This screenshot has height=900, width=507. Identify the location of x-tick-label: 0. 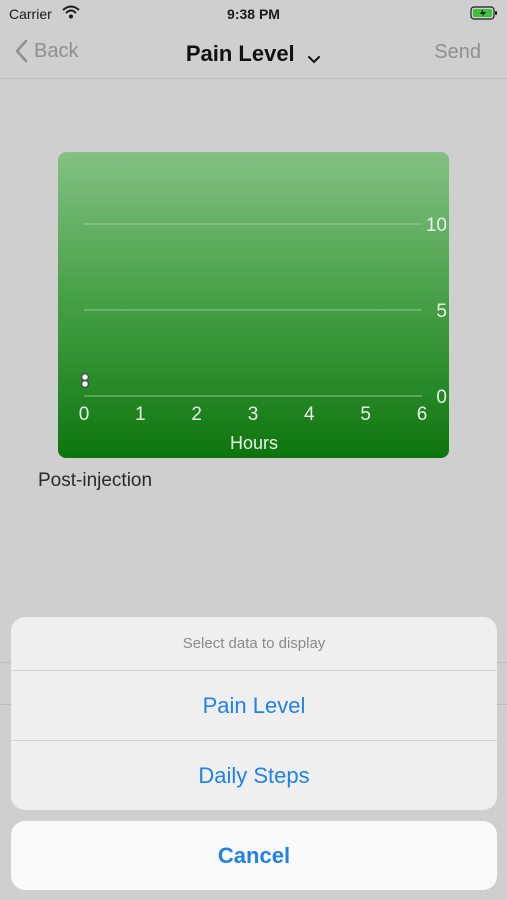
(84, 414).